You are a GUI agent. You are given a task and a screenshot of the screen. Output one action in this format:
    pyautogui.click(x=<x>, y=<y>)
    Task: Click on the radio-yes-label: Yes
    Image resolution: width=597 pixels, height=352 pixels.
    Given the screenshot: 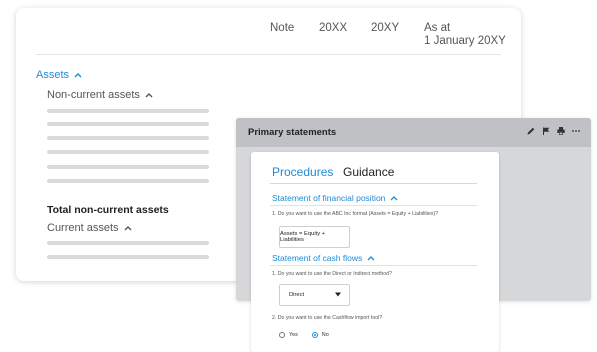 What is the action you would take?
    pyautogui.click(x=293, y=335)
    